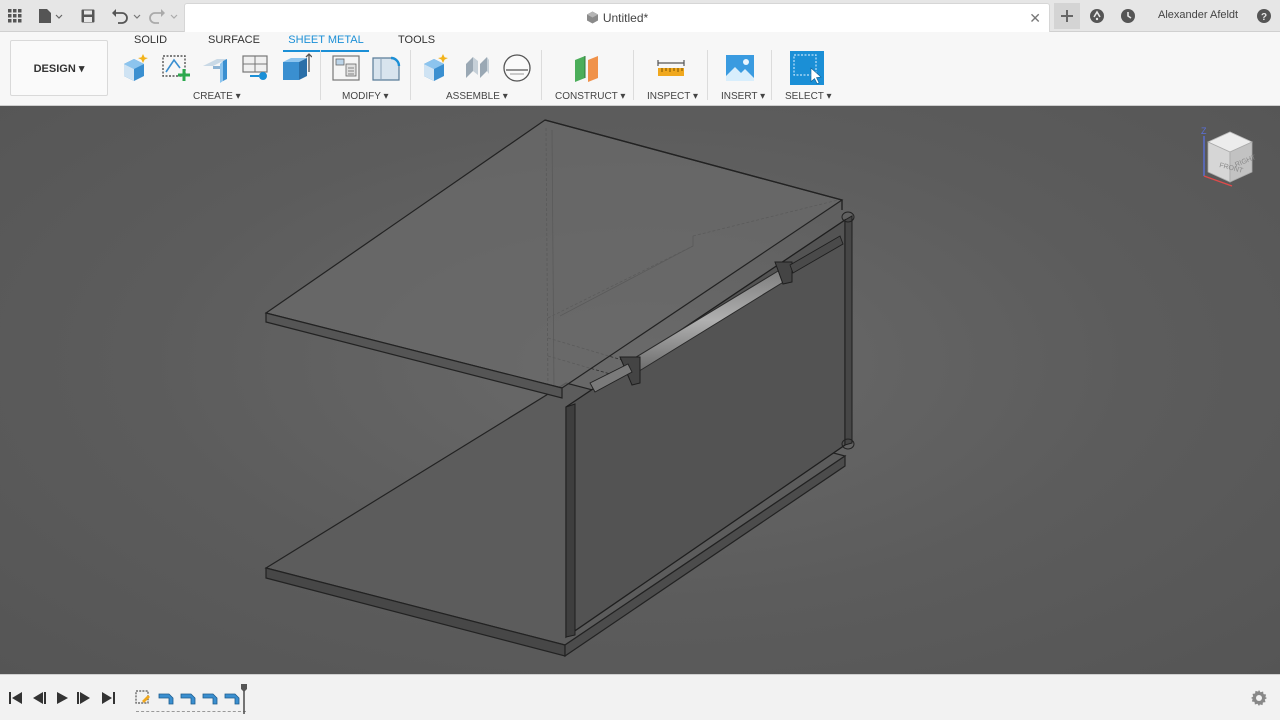  Describe the element at coordinates (176, 68) in the screenshot. I see `create-sketch-icon` at that location.